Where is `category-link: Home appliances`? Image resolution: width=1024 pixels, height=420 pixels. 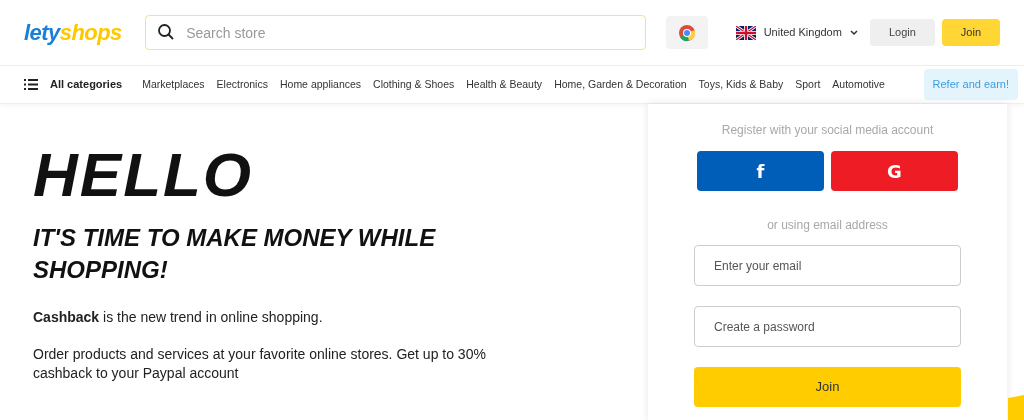 category-link: Home appliances is located at coordinates (320, 84).